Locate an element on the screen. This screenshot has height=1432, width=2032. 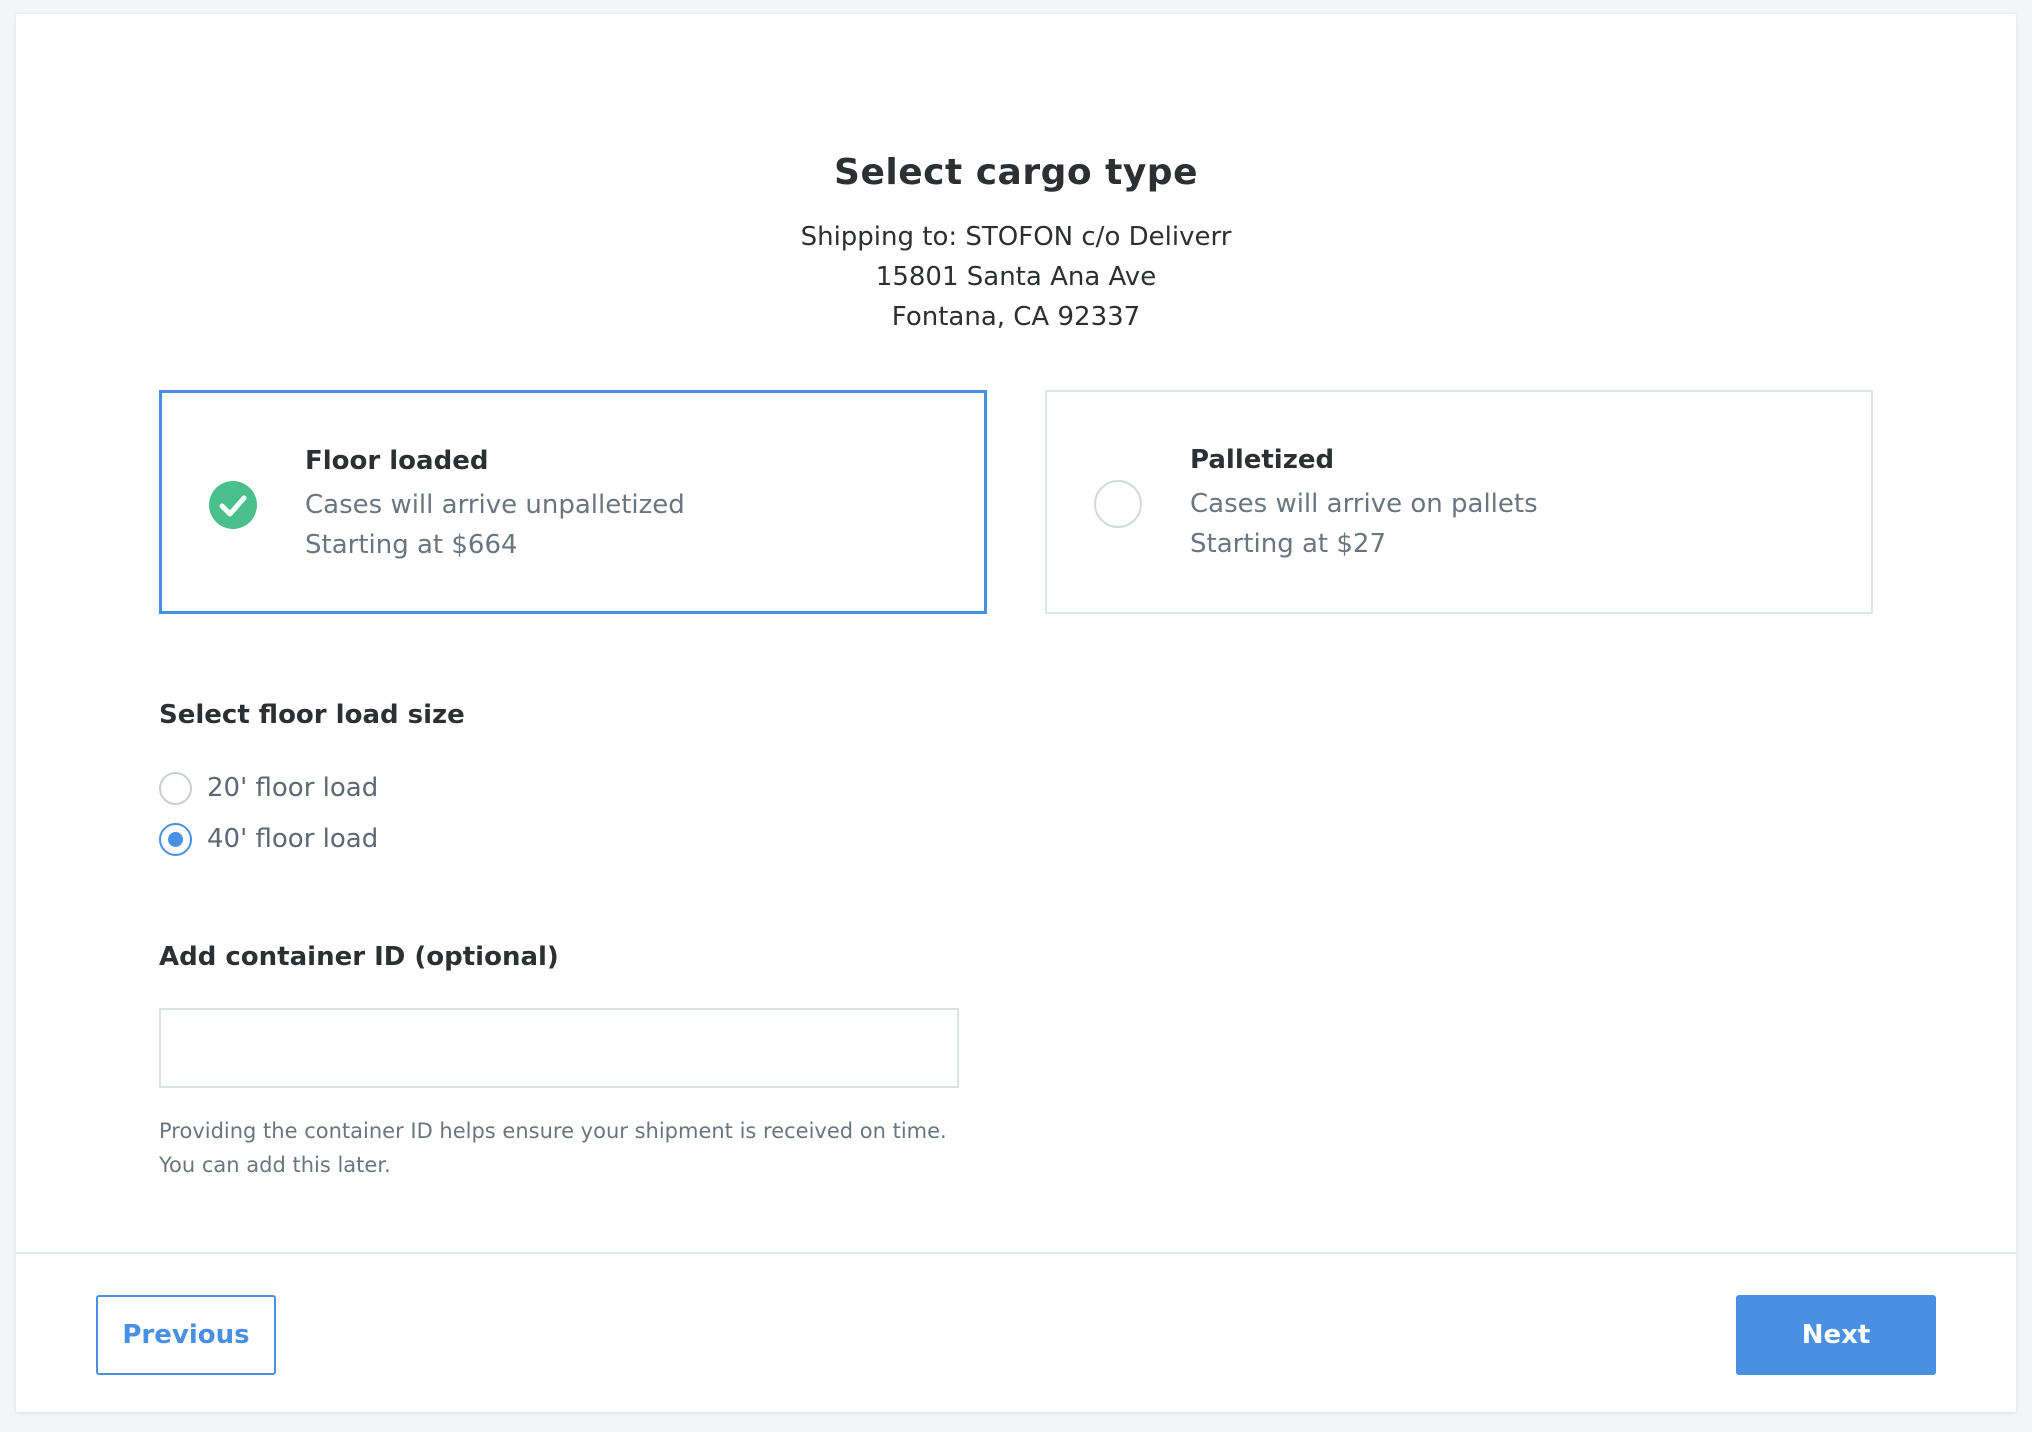
radio-label: 40' floor load is located at coordinates (293, 839).